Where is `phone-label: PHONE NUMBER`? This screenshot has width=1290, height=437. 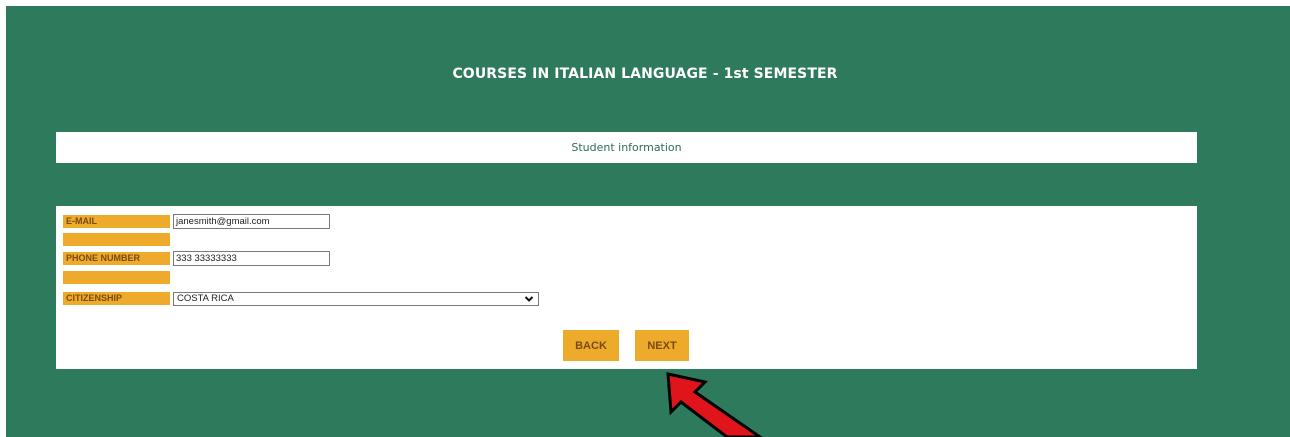
phone-label: PHONE NUMBER is located at coordinates (116, 258).